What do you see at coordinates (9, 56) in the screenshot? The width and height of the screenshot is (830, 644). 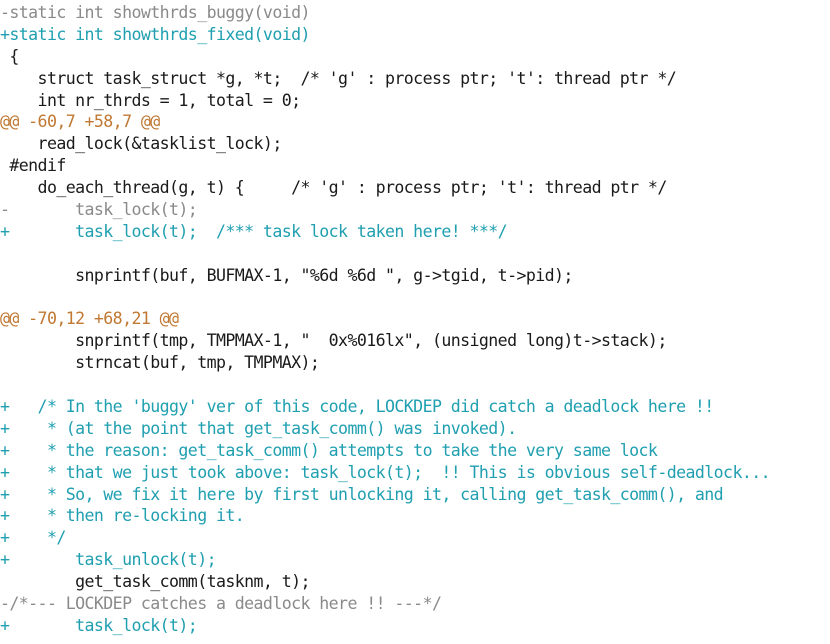 I see `diff-line-context: {` at bounding box center [9, 56].